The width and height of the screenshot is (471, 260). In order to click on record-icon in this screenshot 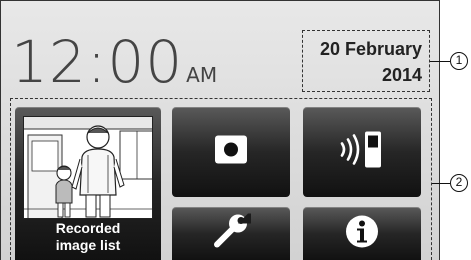, I will do `click(231, 152)`.